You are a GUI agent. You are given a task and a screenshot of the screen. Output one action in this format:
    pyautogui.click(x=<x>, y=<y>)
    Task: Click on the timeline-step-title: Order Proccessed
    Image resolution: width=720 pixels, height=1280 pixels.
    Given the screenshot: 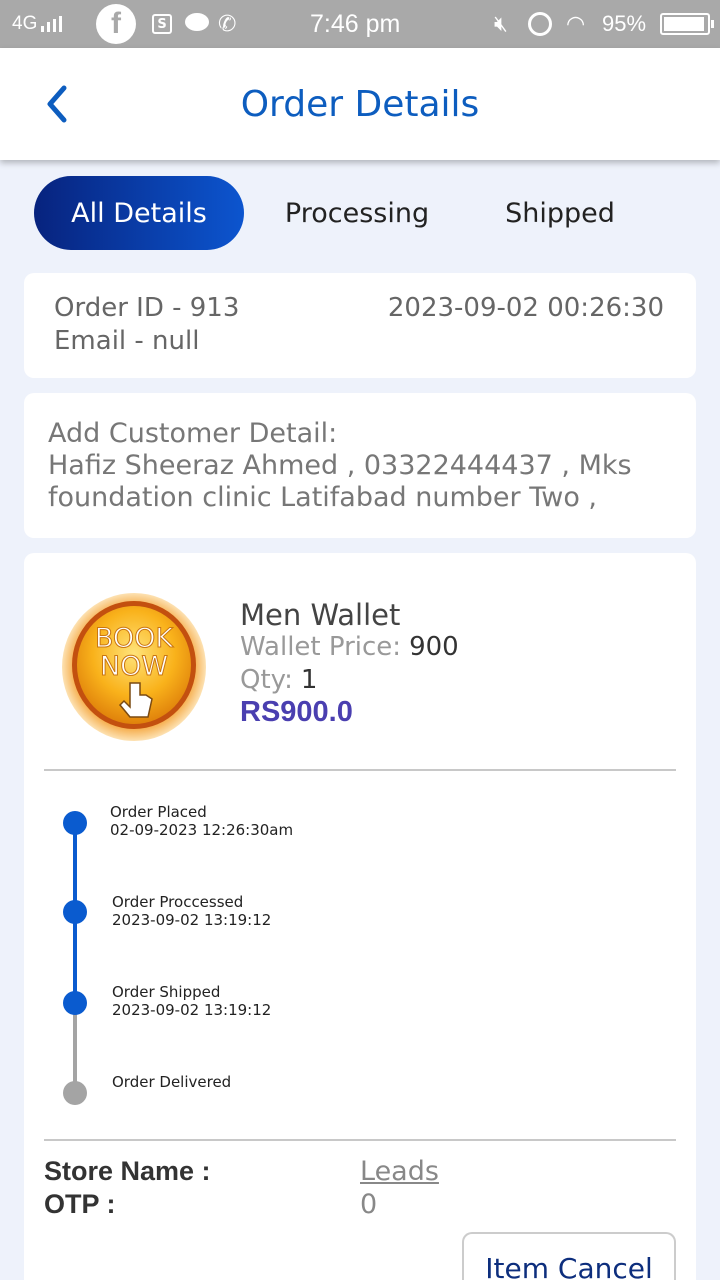 What is the action you would take?
    pyautogui.click(x=178, y=902)
    